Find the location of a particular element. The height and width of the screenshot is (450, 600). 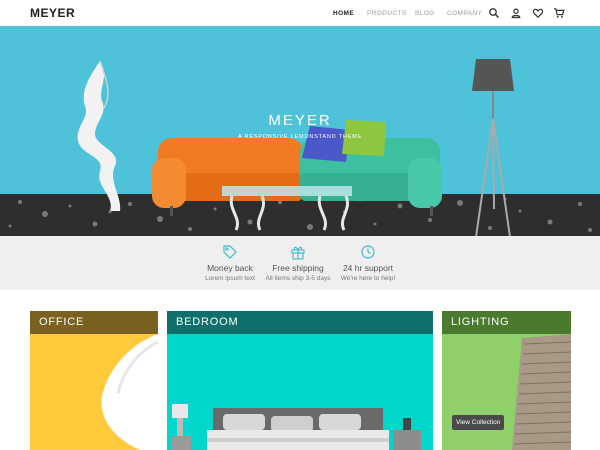

nav-home: HOME is located at coordinates (343, 13).